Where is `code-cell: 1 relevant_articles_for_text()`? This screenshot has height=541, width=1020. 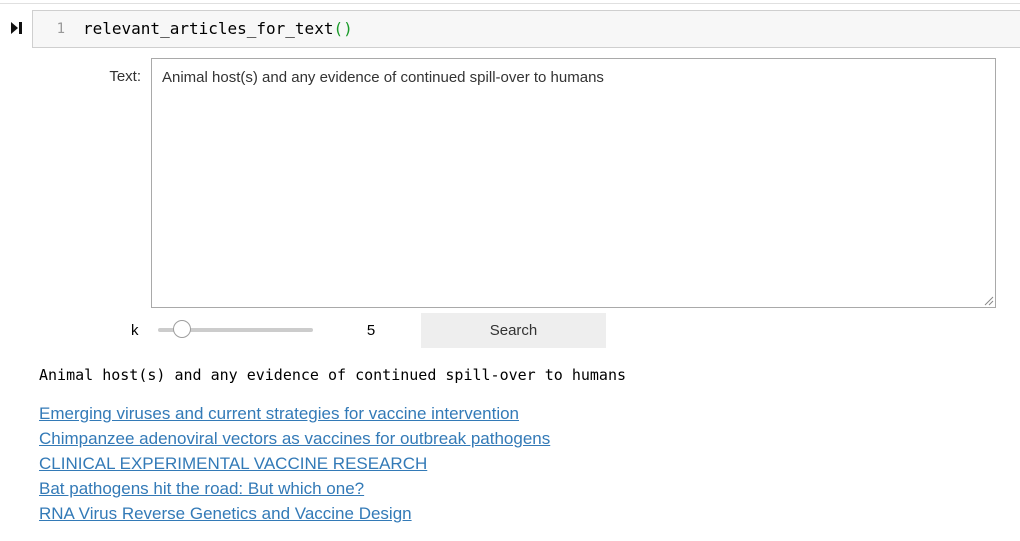 code-cell: 1 relevant_articles_for_text() is located at coordinates (526, 29).